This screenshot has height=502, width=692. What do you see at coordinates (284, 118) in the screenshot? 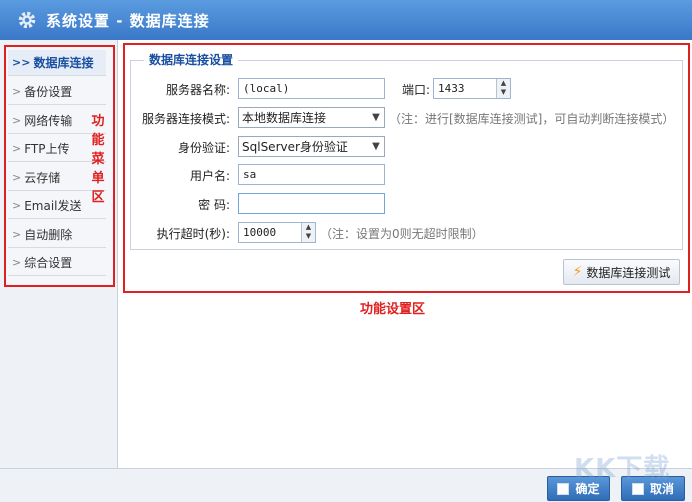
I see `connection-mode-value: 本地数据库连接` at bounding box center [284, 118].